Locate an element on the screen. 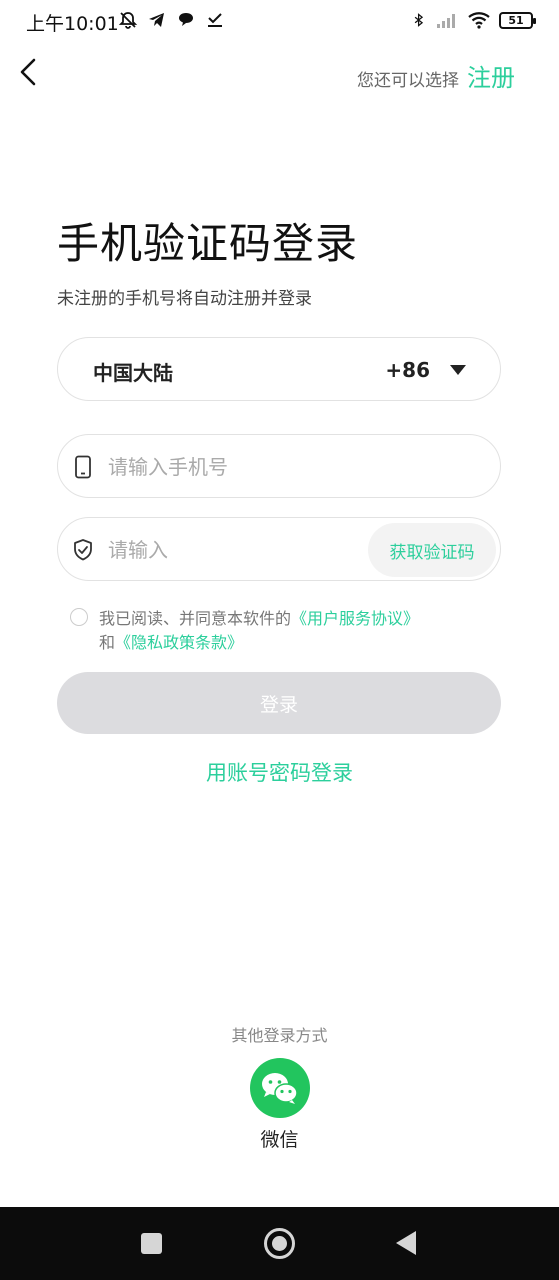  verification-code-field: 获取验证码 is located at coordinates (279, 549).